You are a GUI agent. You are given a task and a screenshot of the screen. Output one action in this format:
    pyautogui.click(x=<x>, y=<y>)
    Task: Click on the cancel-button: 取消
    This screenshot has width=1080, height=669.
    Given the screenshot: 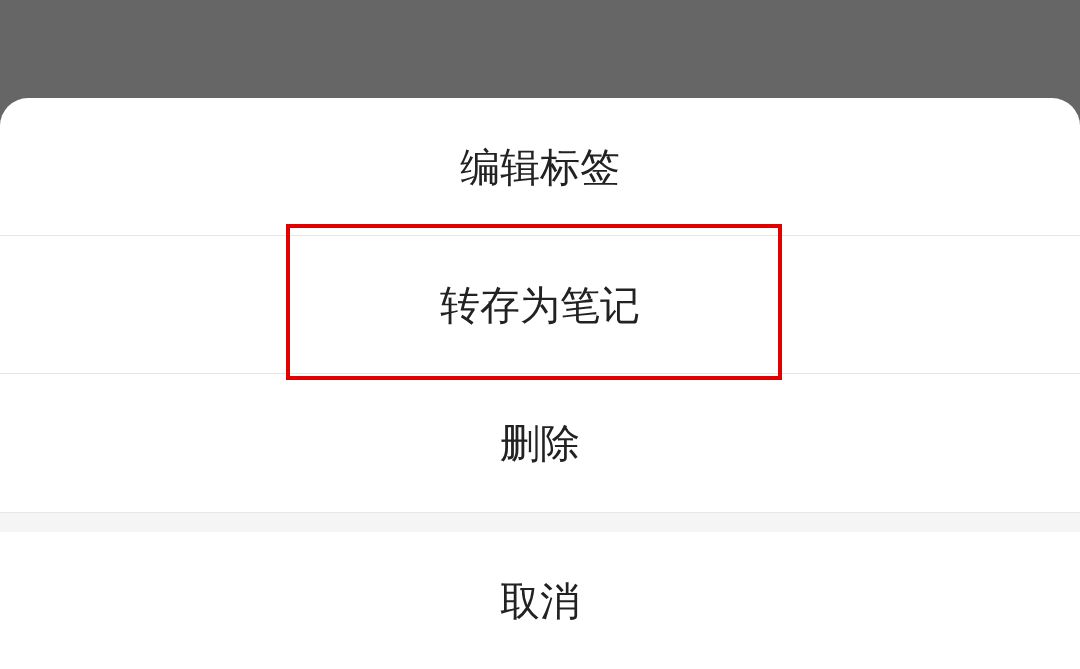 What is the action you would take?
    pyautogui.click(x=540, y=600)
    